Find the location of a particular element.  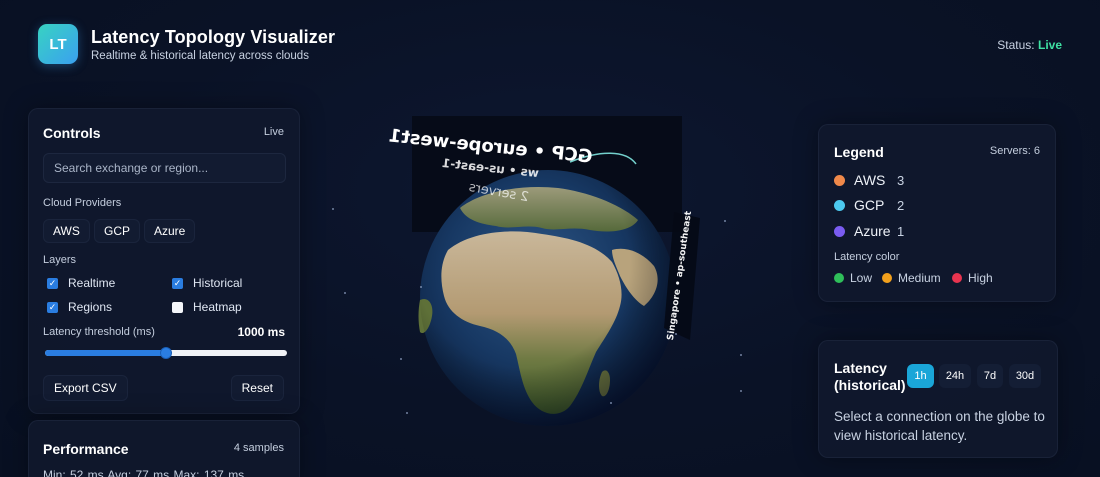

app-title: Latency Topology Visualizer is located at coordinates (213, 37).